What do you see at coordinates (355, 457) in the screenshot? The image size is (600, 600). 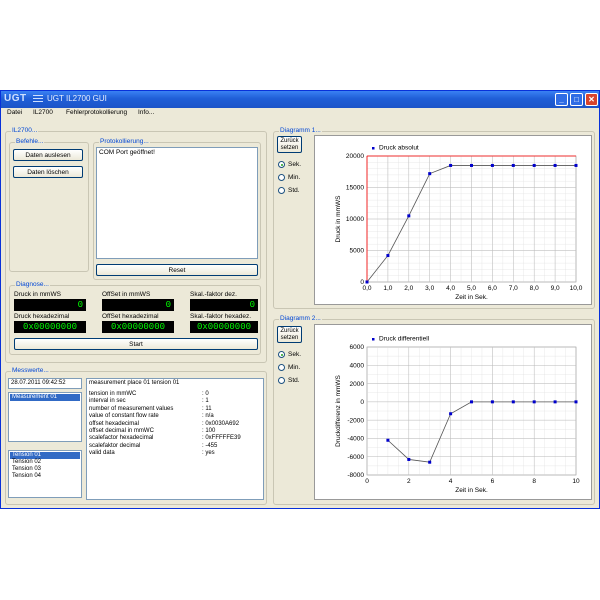 I see `y-tick-label: -6000` at bounding box center [355, 457].